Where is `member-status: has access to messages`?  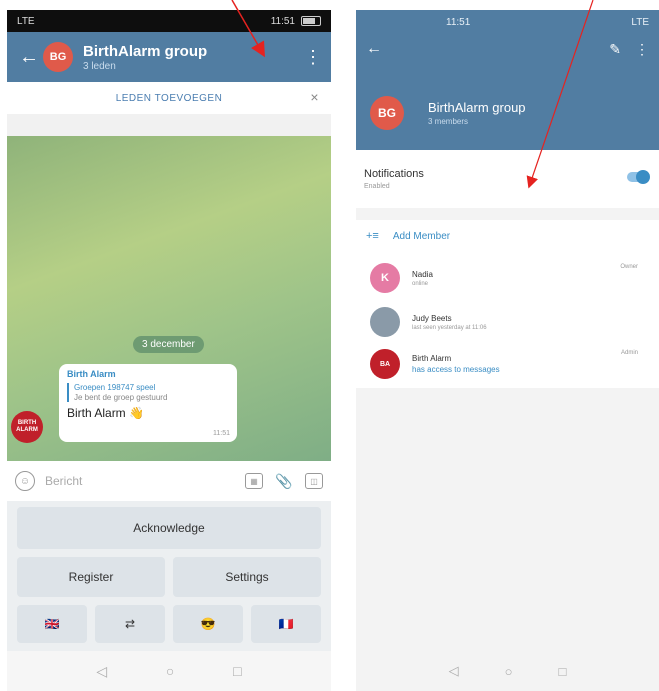
member-status: has access to messages is located at coordinates (456, 369).